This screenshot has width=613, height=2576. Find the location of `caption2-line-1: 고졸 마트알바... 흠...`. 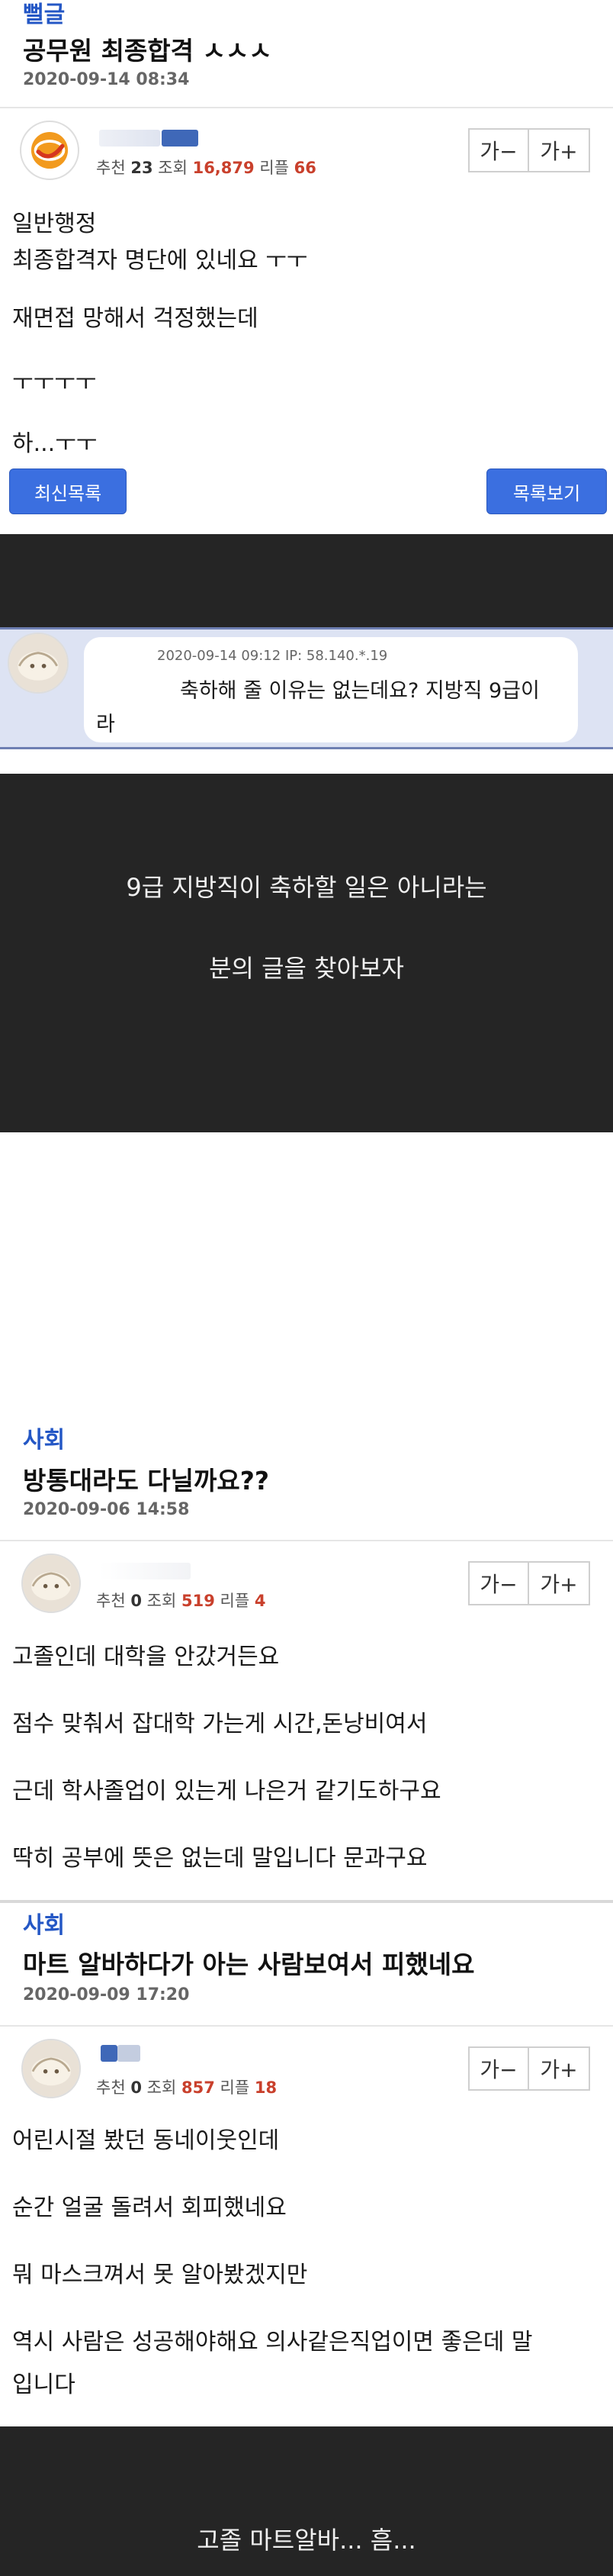

caption2-line-1: 고졸 마트알바... 흠... is located at coordinates (306, 2540).